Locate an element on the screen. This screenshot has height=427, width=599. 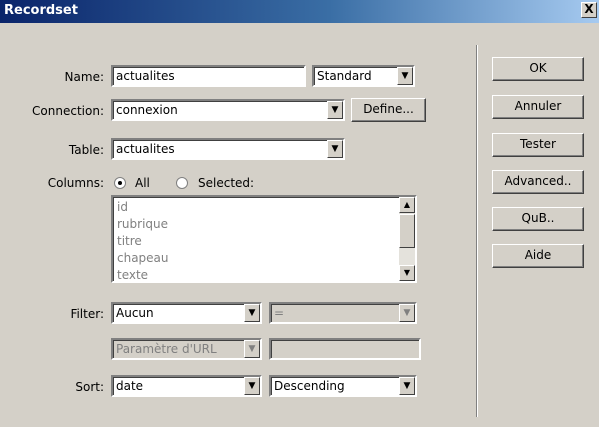
advanced-button: Advanced.. is located at coordinates (538, 182).